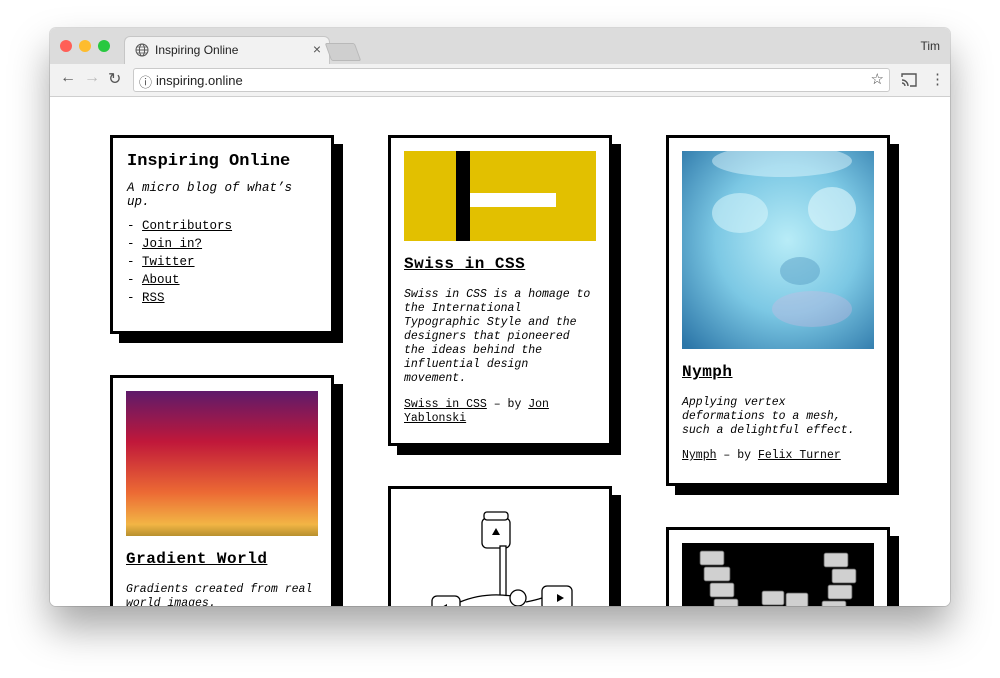 The height and width of the screenshot is (678, 1000). What do you see at coordinates (500, 264) in the screenshot?
I see `post-title: Swiss in CSS` at bounding box center [500, 264].